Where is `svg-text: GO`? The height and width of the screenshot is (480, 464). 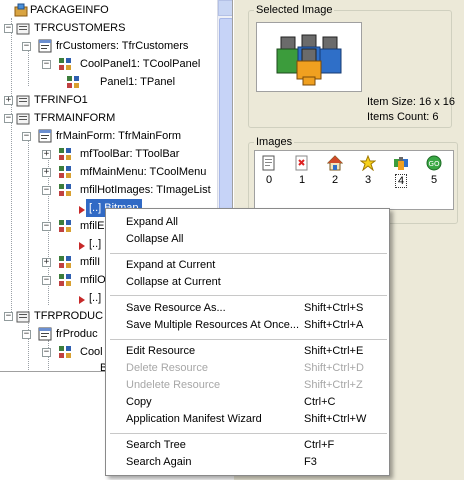 svg-text: GO is located at coordinates (434, 164).